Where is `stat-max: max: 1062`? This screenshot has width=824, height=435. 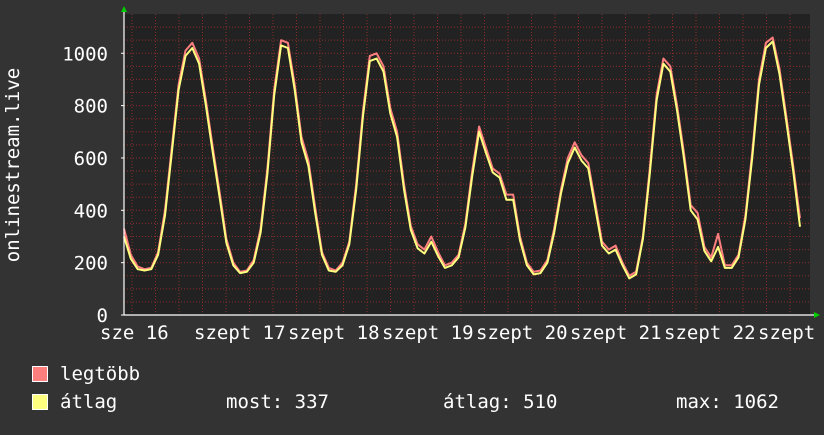
stat-max: max: 1062 is located at coordinates (727, 402).